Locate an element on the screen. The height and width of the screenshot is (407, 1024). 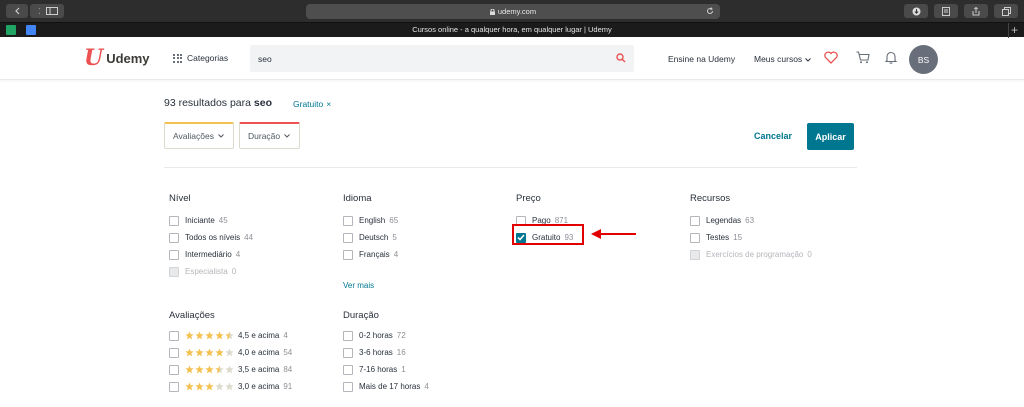
filter-option: Français 4 is located at coordinates (370, 254).